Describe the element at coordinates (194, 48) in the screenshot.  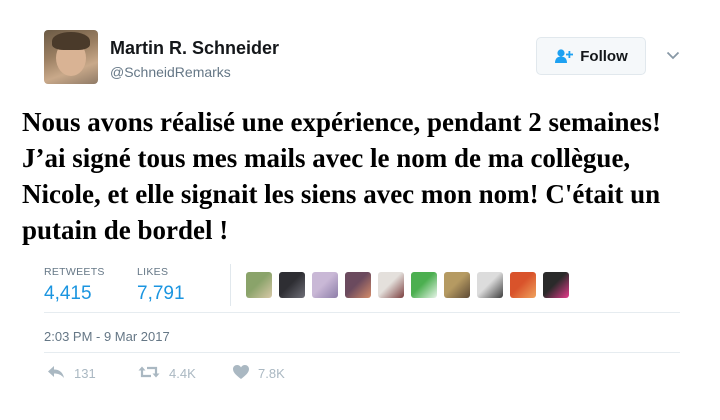
I see `display-name: Martin R. Schneider` at that location.